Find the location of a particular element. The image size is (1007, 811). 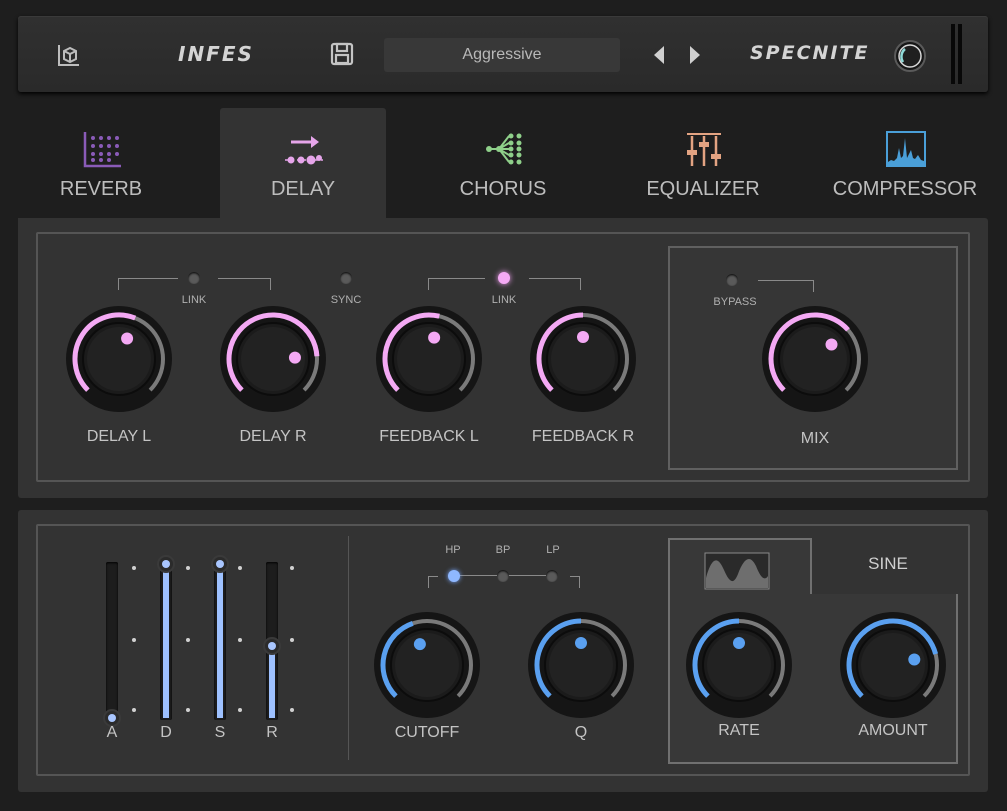

lp-filter-led is located at coordinates (552, 576).